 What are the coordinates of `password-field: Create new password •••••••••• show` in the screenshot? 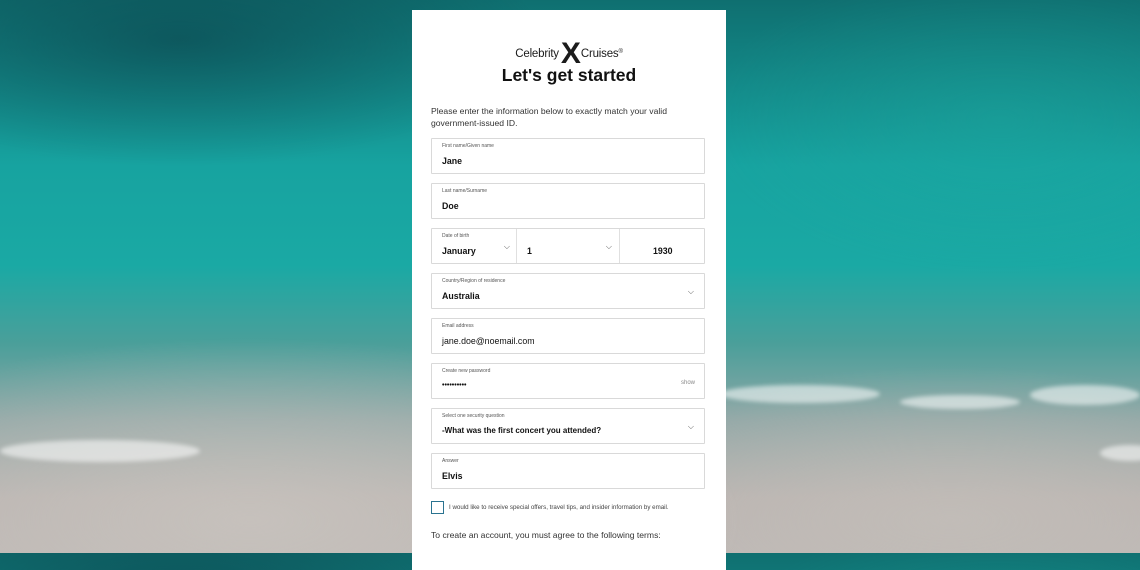 It's located at (568, 381).